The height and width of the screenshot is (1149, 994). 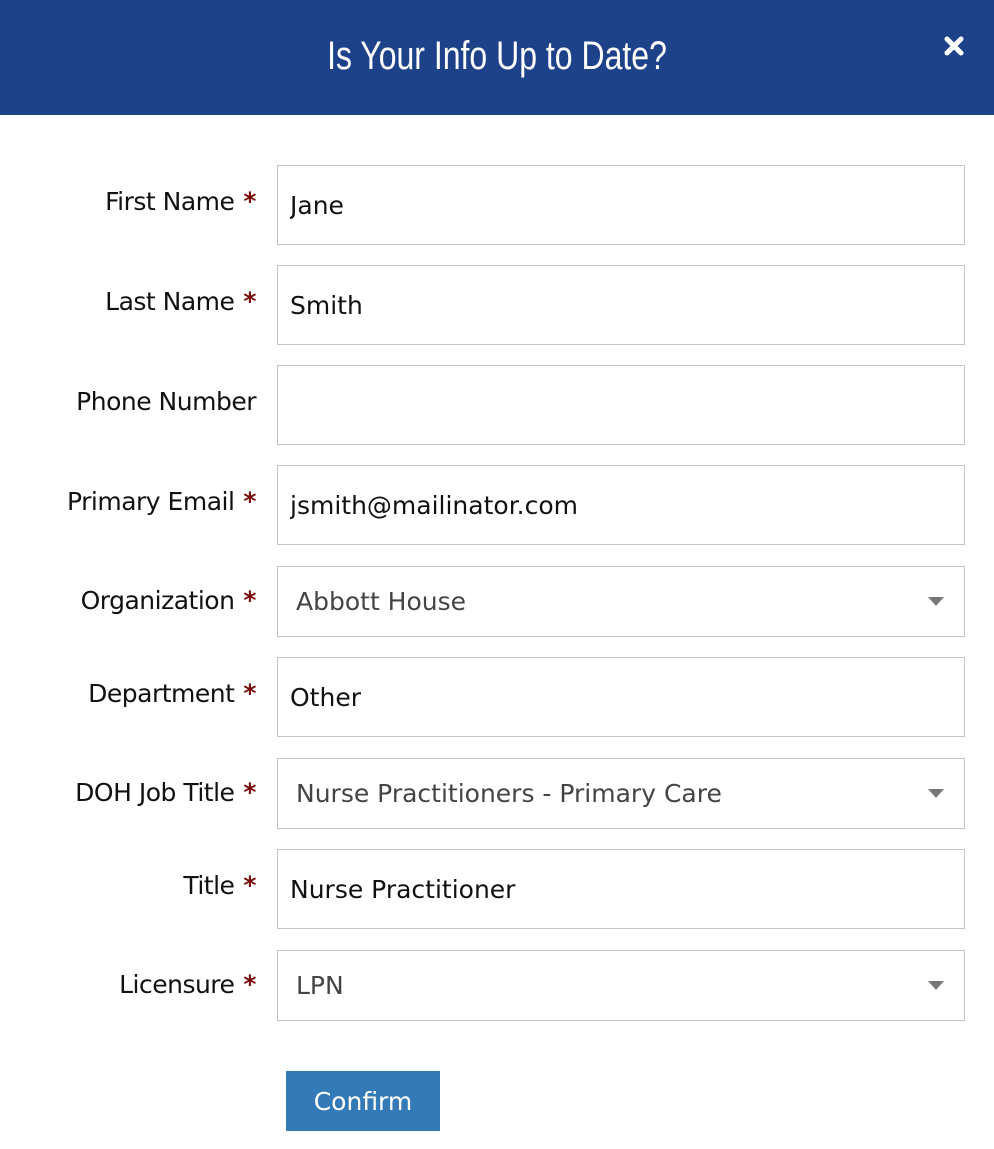 I want to click on primary-email-label: Primary Email *, so click(x=161, y=501).